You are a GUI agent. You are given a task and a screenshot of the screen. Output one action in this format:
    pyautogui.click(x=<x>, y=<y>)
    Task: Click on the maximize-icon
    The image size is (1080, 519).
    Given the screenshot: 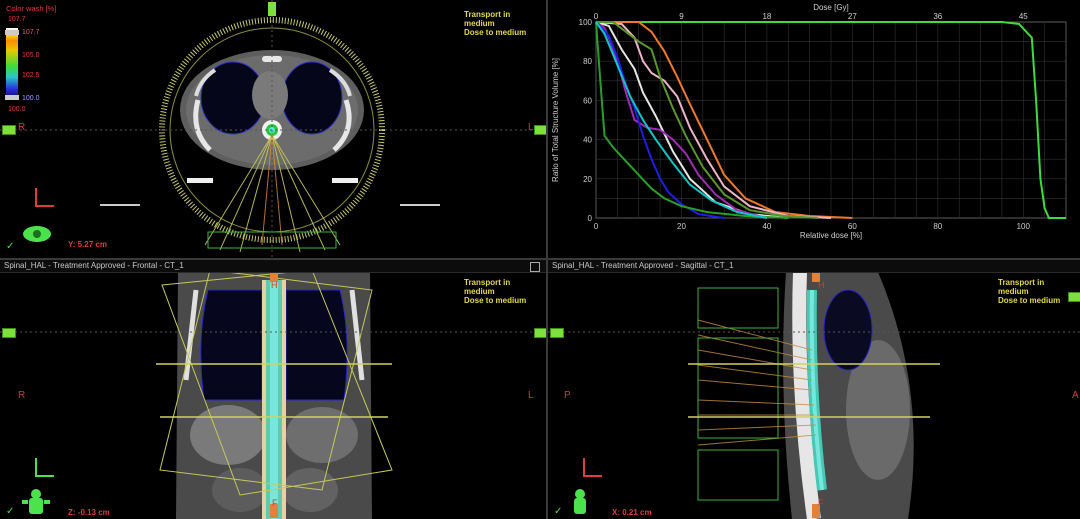 What is the action you would take?
    pyautogui.click(x=535, y=267)
    